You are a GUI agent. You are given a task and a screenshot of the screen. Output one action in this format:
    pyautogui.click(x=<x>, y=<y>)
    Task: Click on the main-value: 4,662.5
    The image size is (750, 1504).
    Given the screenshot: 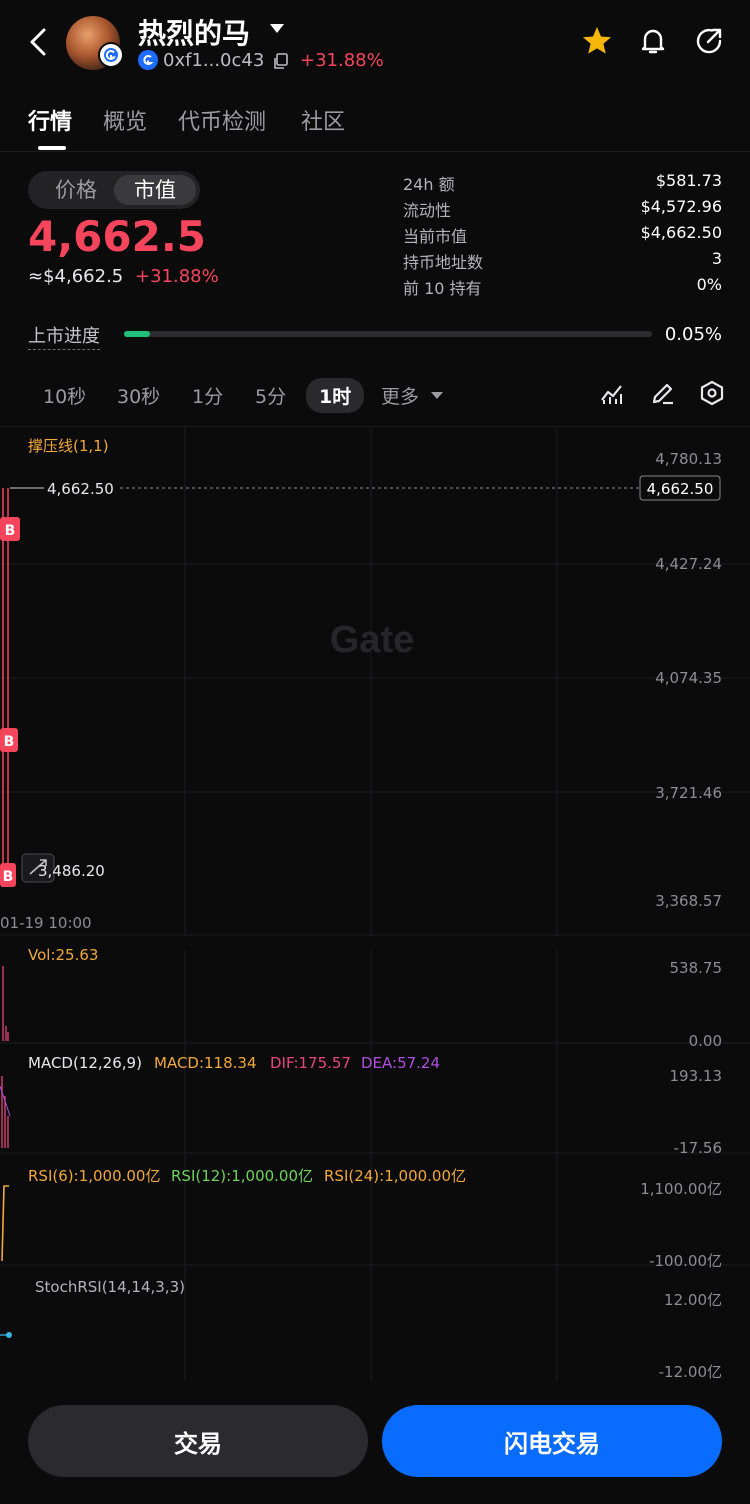 What is the action you would take?
    pyautogui.click(x=117, y=236)
    